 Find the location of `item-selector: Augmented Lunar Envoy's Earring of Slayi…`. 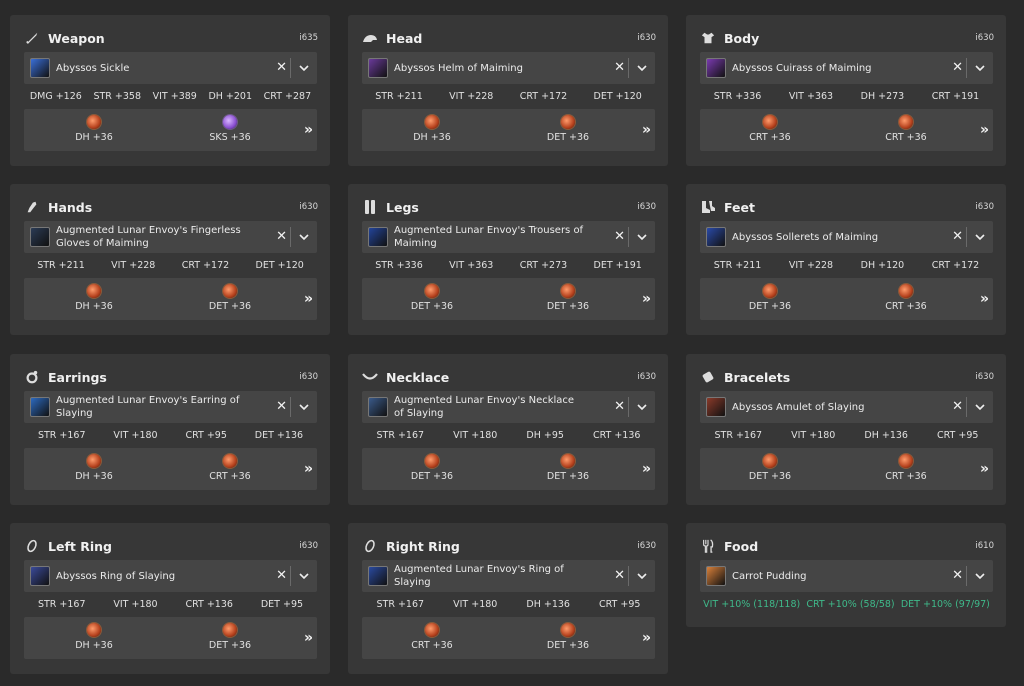

item-selector: Augmented Lunar Envoy's Earring of Slayi… is located at coordinates (170, 407).